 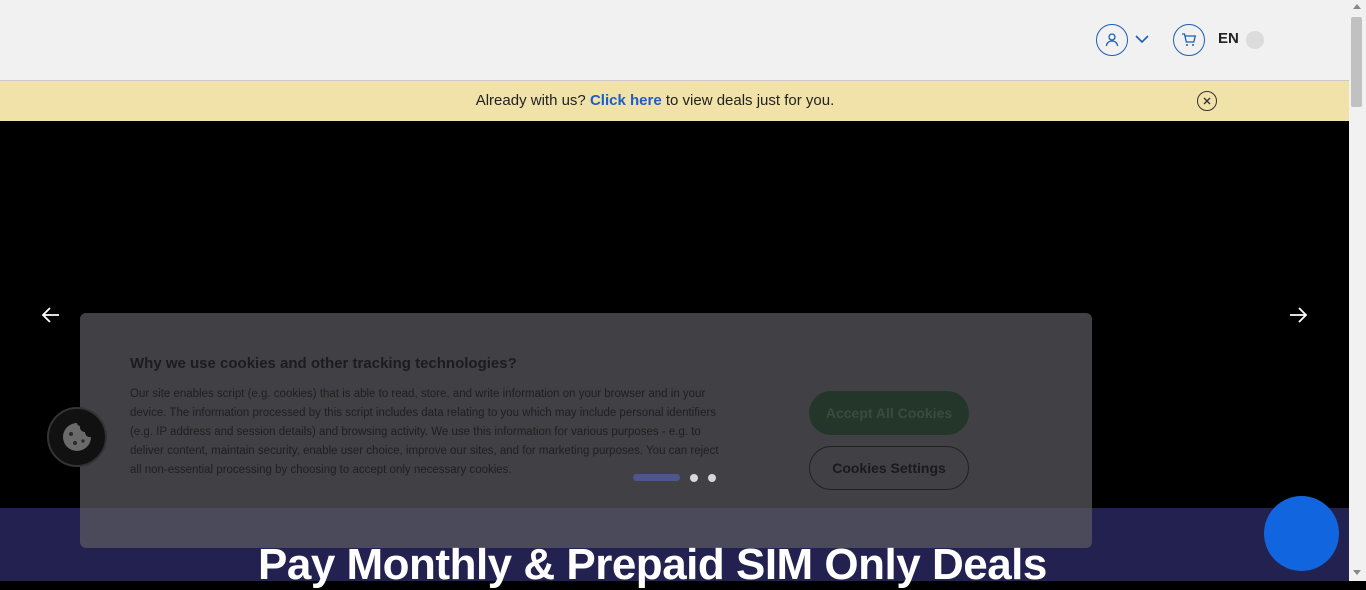 I want to click on cookie-icon, so click(x=77, y=437).